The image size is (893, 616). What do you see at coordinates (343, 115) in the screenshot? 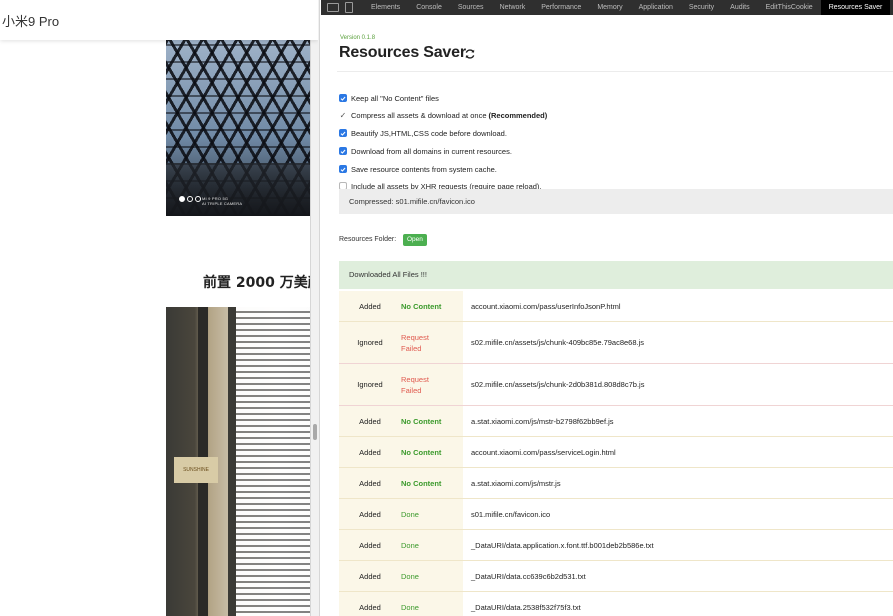
I see `checkmark-icon: ✓` at bounding box center [343, 115].